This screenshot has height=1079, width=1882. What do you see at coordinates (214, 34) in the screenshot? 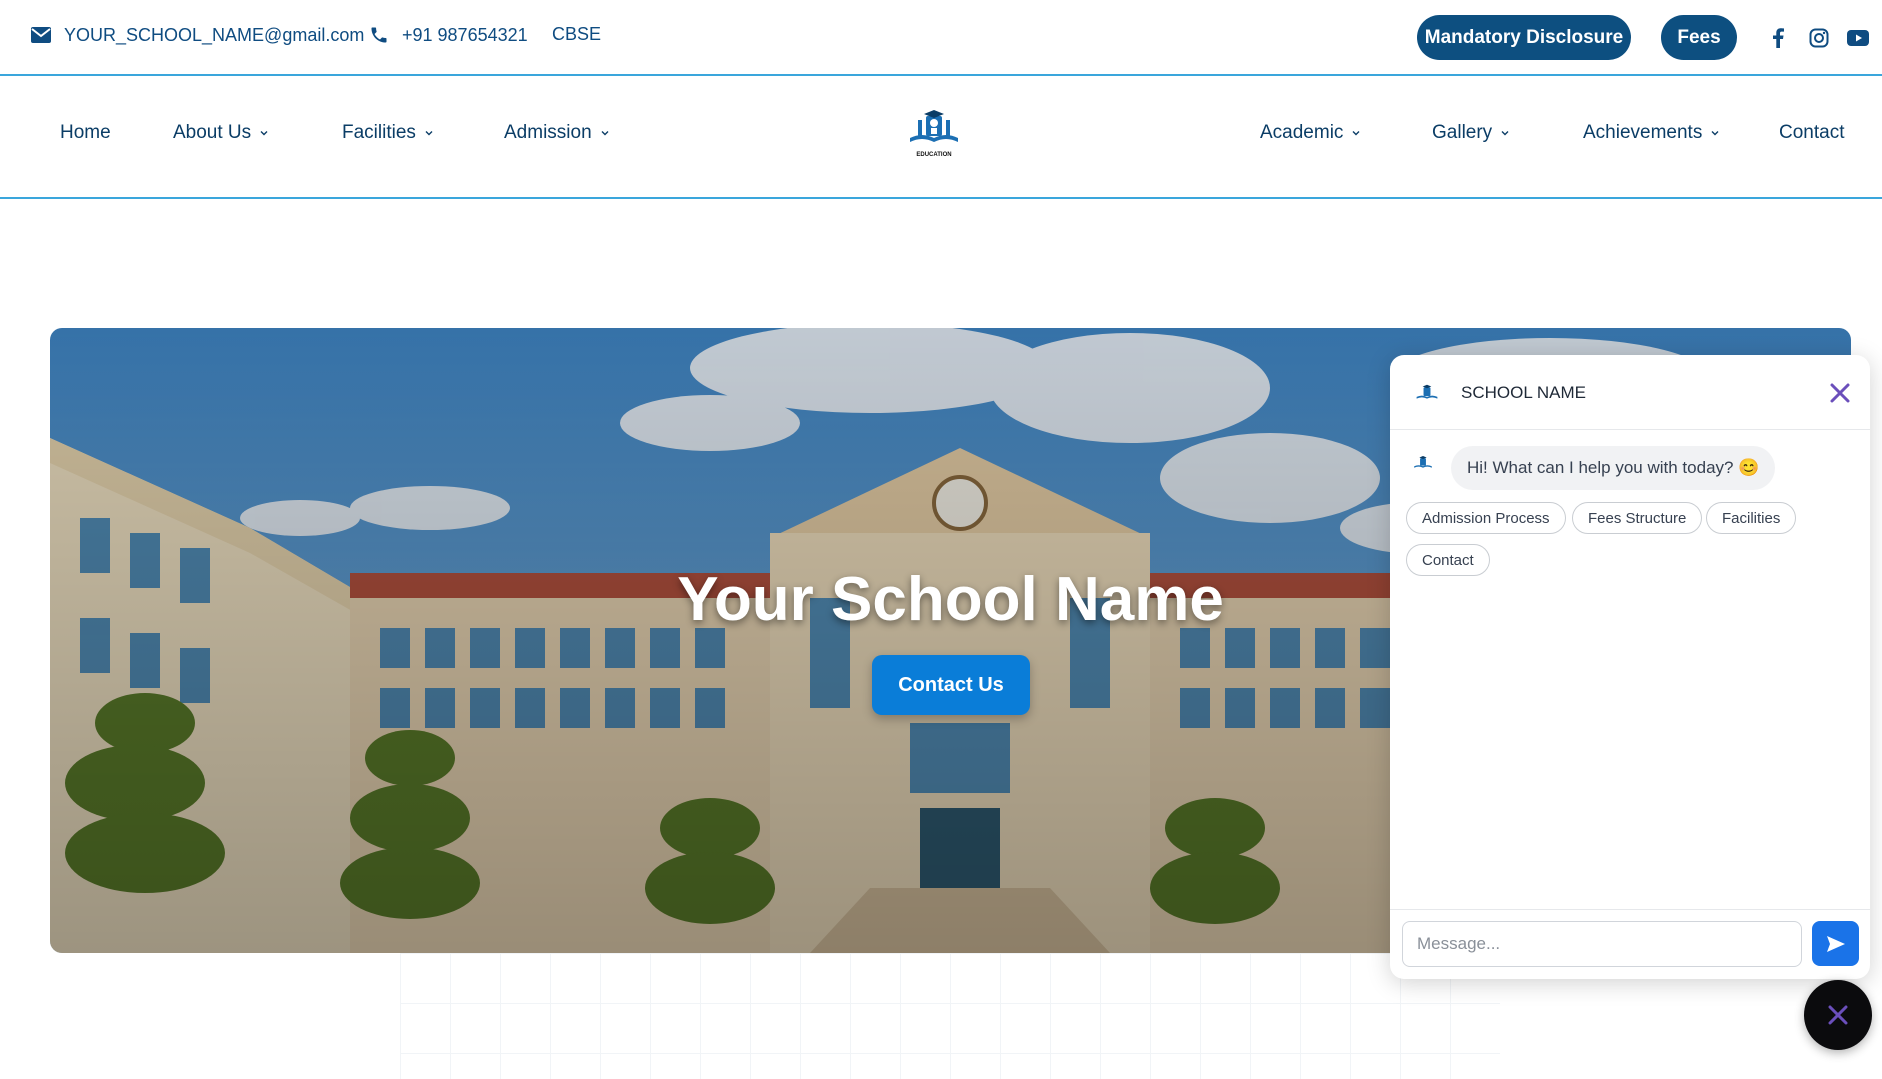
I see `email-text: YOUR_SCHOOL_NAME@gmail.com` at bounding box center [214, 34].